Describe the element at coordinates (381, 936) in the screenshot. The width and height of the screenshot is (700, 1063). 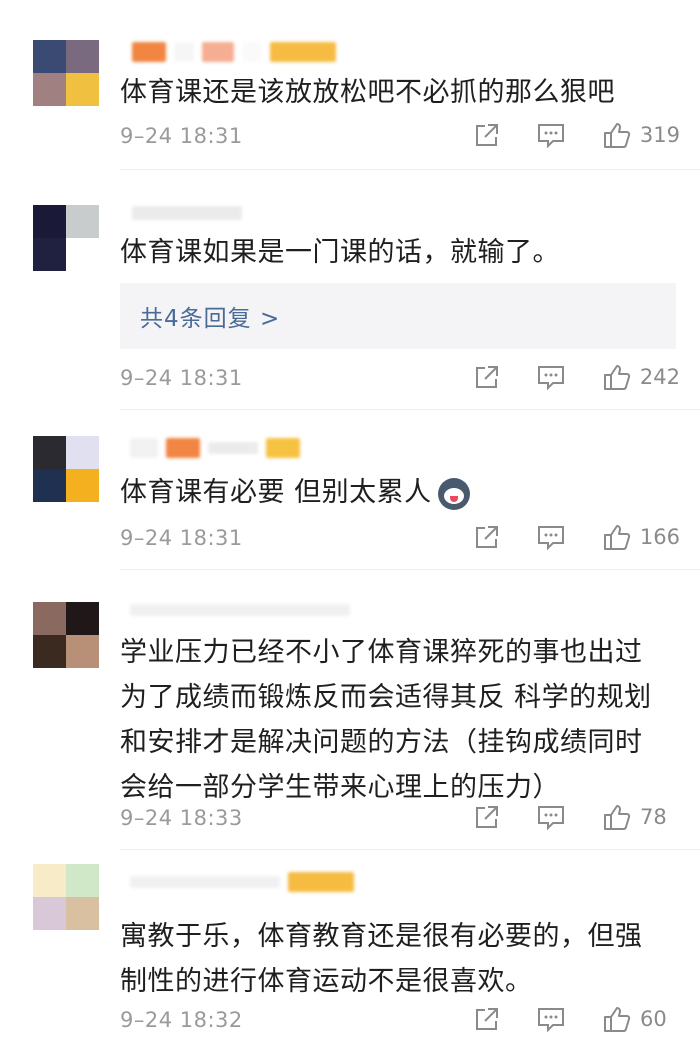
I see `comment-text-line: 寓教于乐，体育教育还是很有必要的，但强` at that location.